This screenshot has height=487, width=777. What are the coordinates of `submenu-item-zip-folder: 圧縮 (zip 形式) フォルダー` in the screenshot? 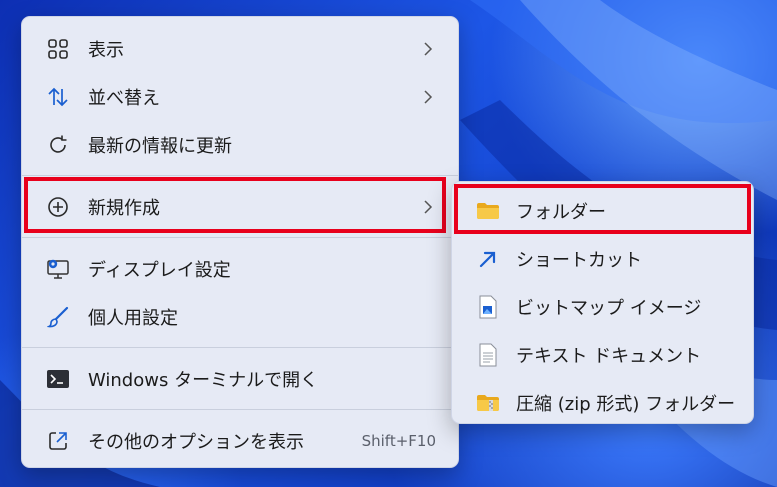 It's located at (602, 403).